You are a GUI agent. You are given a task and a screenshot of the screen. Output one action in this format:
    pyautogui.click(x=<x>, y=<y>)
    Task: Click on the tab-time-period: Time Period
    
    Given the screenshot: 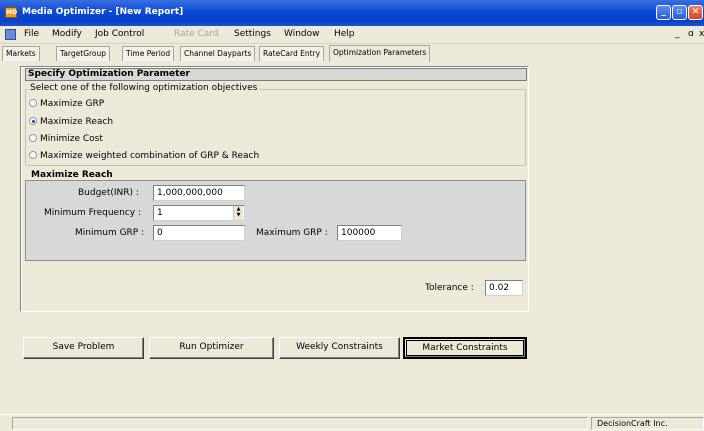 What is the action you would take?
    pyautogui.click(x=148, y=53)
    